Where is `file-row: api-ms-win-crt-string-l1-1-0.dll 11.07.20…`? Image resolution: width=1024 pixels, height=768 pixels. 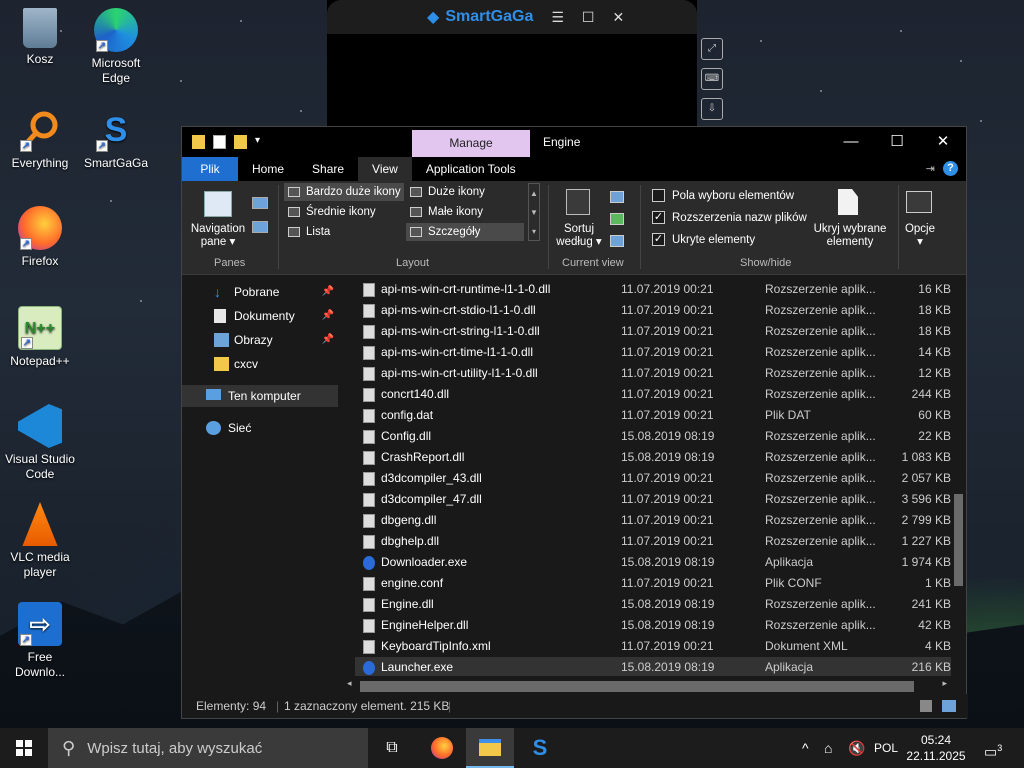 file-row: api-ms-win-crt-string-l1-1-0.dll 11.07.20… is located at coordinates (653, 331).